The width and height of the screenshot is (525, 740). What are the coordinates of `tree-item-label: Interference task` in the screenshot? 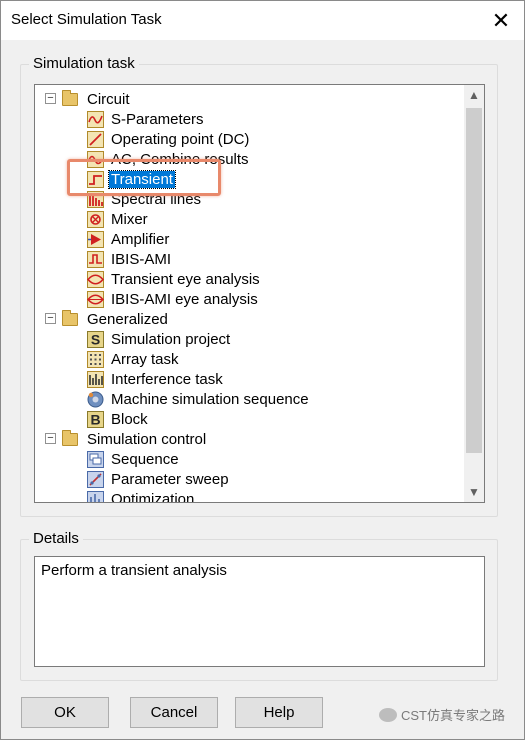 It's located at (167, 379).